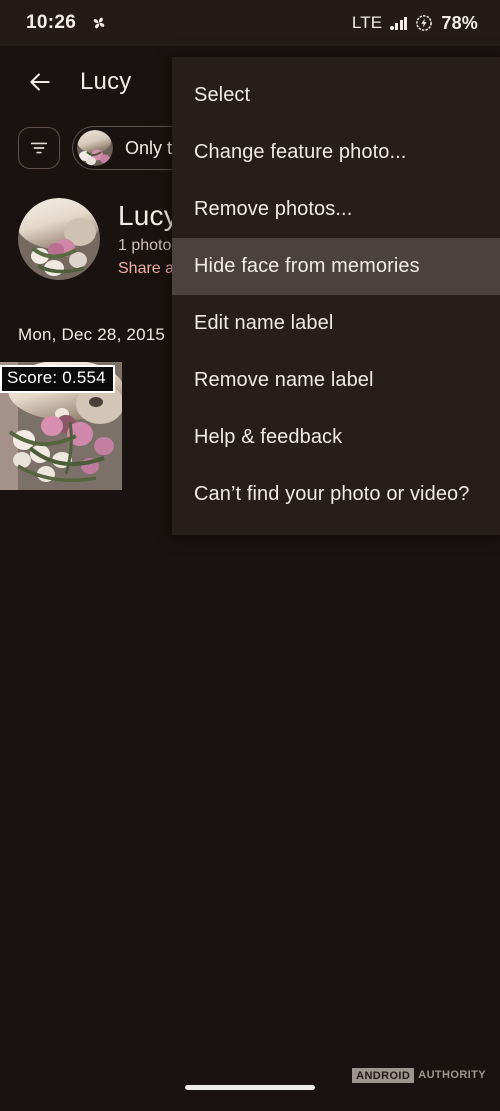  I want to click on profile-text-block: Lucy 1 photo Share a, so click(148, 239).